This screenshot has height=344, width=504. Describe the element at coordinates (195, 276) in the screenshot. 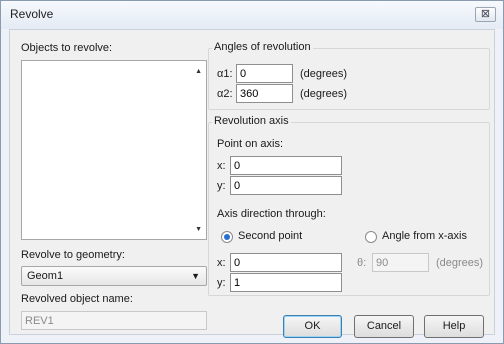

I see `chevron-down-icon: ▼` at that location.